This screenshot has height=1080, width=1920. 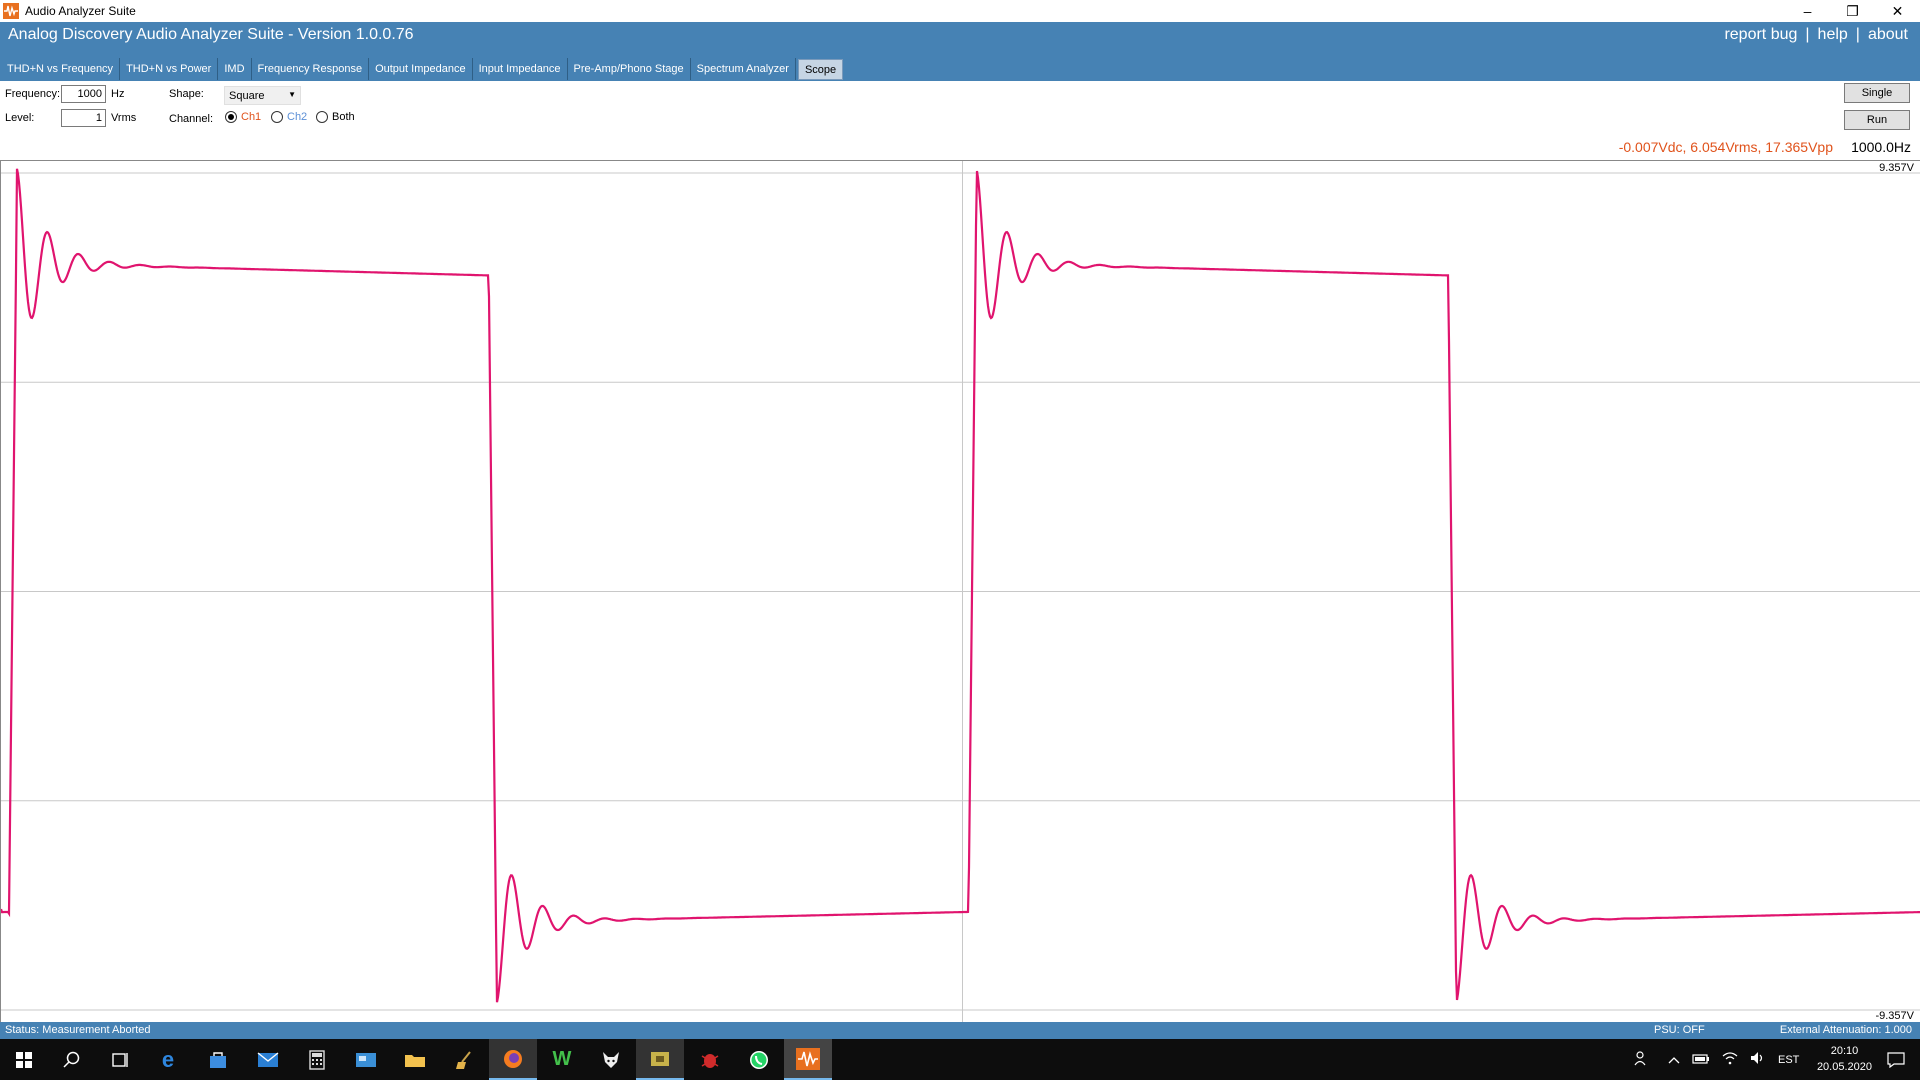 What do you see at coordinates (960, 11) in the screenshot?
I see `window-title-bar: Audio Analyzer Suite – ❐ ✕` at bounding box center [960, 11].